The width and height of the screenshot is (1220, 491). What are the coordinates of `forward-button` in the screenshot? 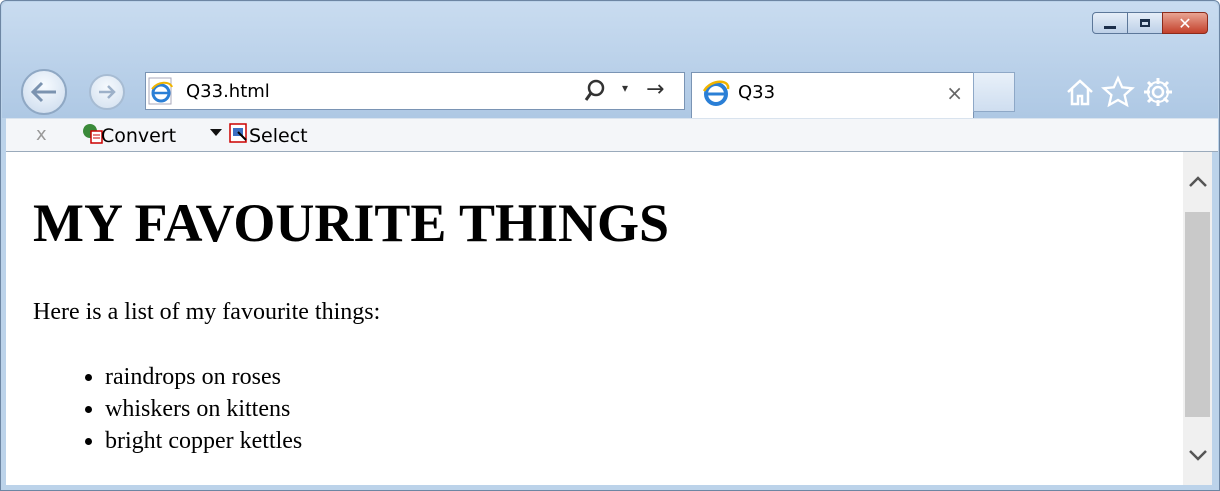 It's located at (107, 92).